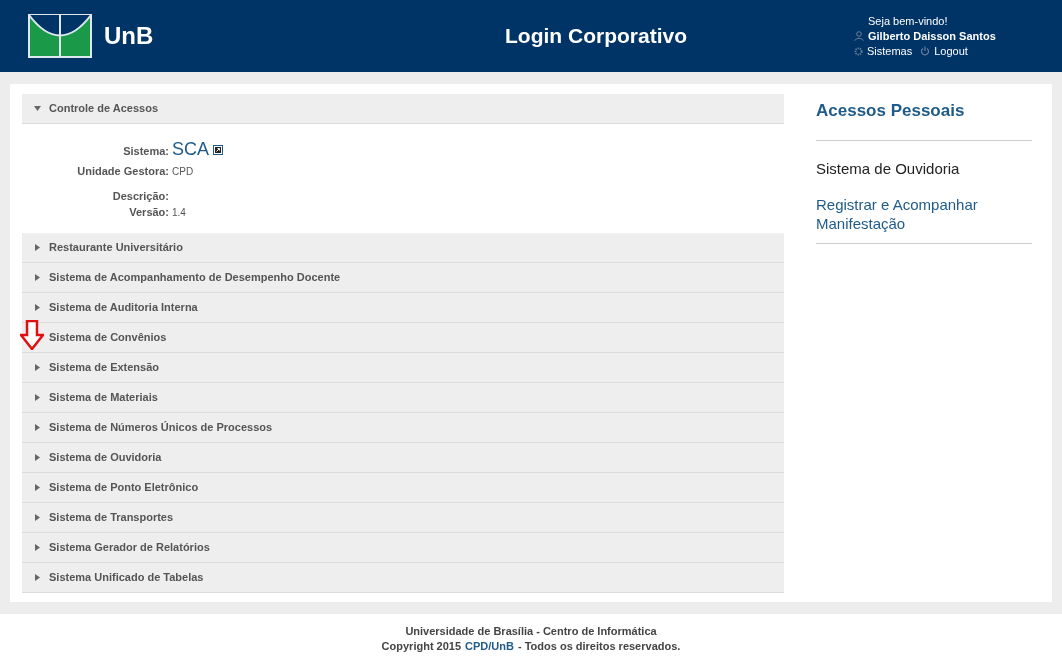 The width and height of the screenshot is (1062, 671). I want to click on footer-link: CPD/UnB, so click(489, 646).